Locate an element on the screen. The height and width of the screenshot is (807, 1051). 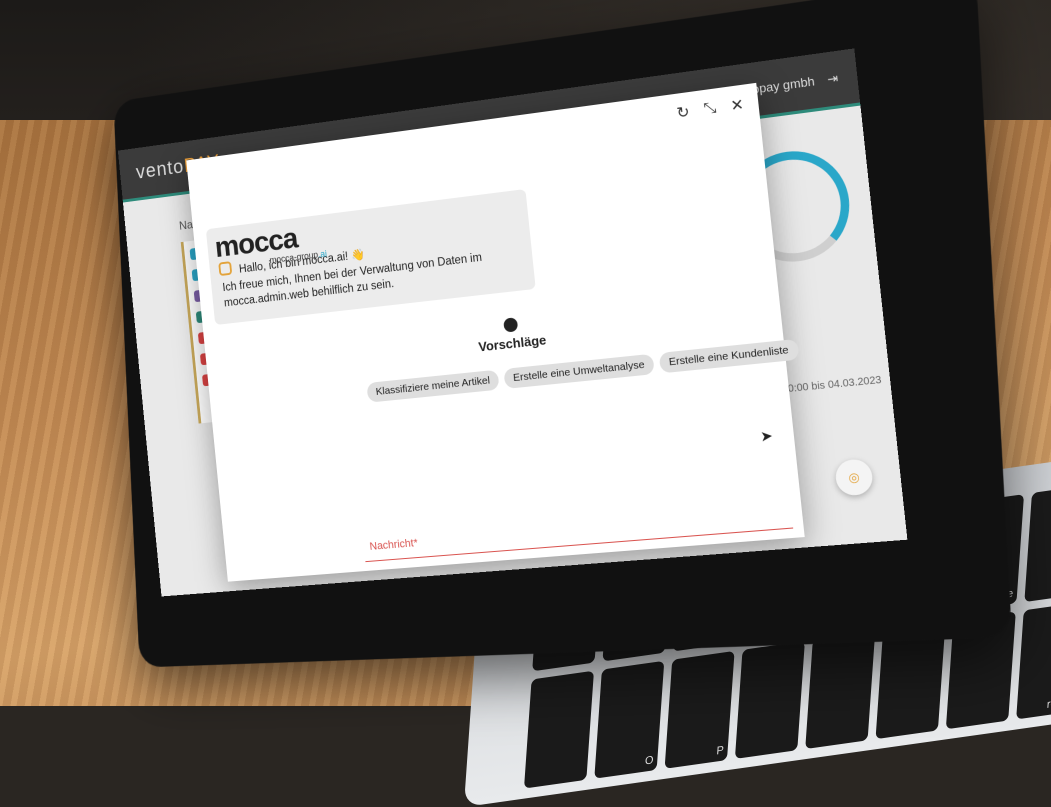
date-range: 0:00 bis 04.03.2023 is located at coordinates (835, 385).